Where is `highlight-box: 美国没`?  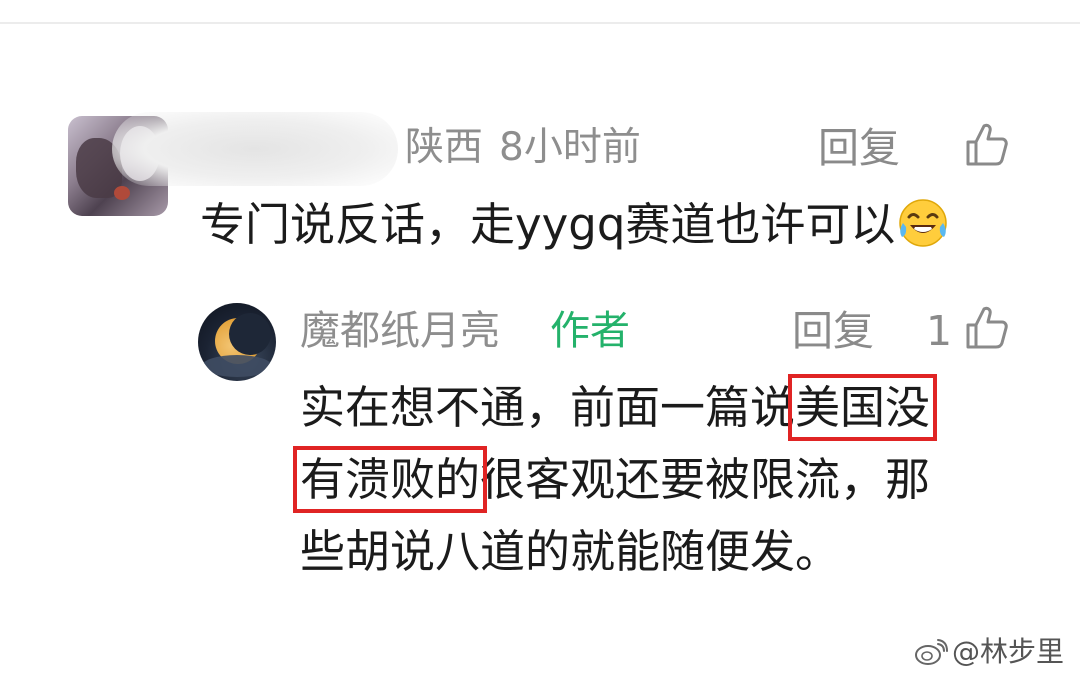
highlight-box: 美国没 is located at coordinates (863, 407).